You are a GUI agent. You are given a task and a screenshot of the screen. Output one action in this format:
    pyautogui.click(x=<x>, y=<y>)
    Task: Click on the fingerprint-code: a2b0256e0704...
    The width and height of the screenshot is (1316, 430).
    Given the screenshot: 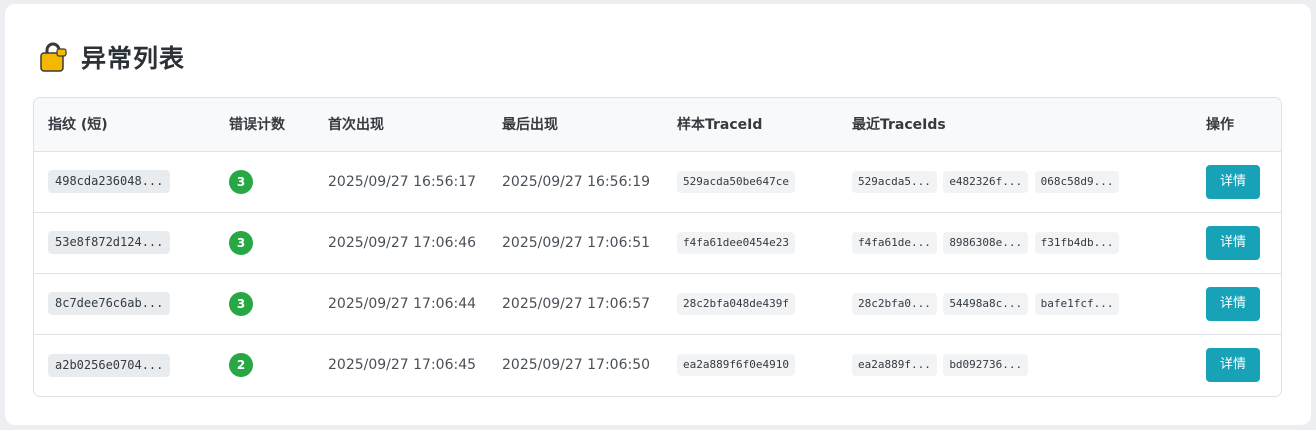 What is the action you would take?
    pyautogui.click(x=109, y=365)
    